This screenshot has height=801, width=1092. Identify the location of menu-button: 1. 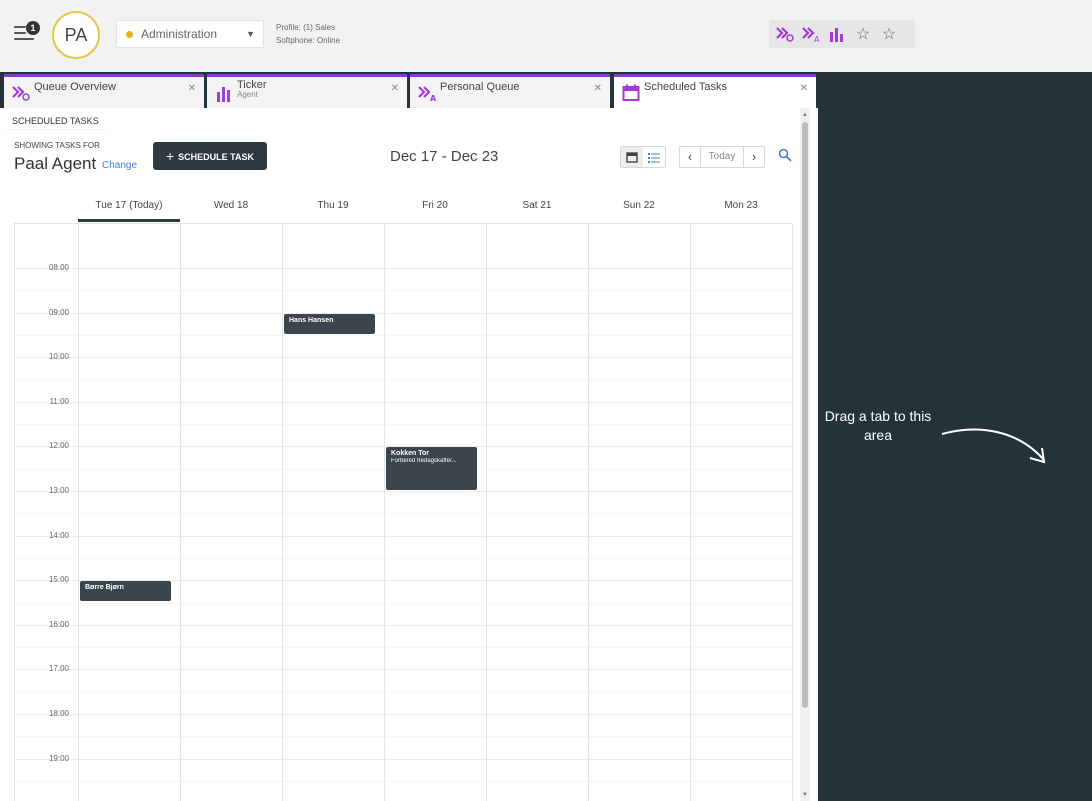
(29, 33).